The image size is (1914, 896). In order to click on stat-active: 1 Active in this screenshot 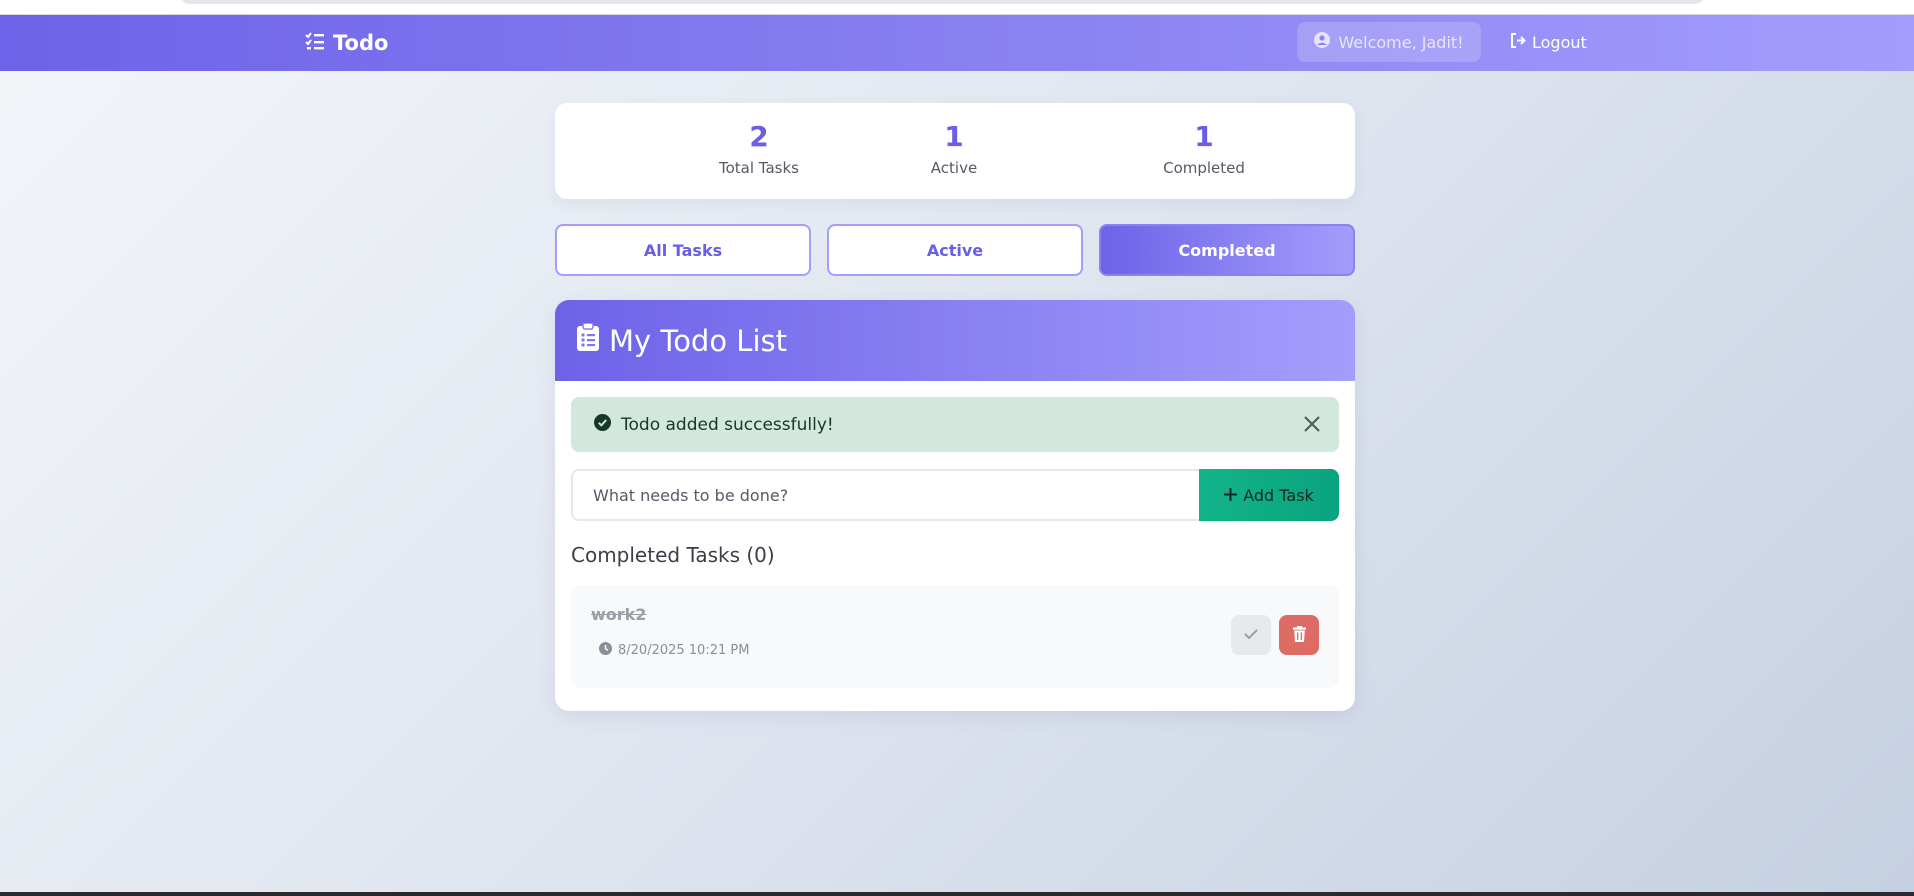, I will do `click(954, 149)`.